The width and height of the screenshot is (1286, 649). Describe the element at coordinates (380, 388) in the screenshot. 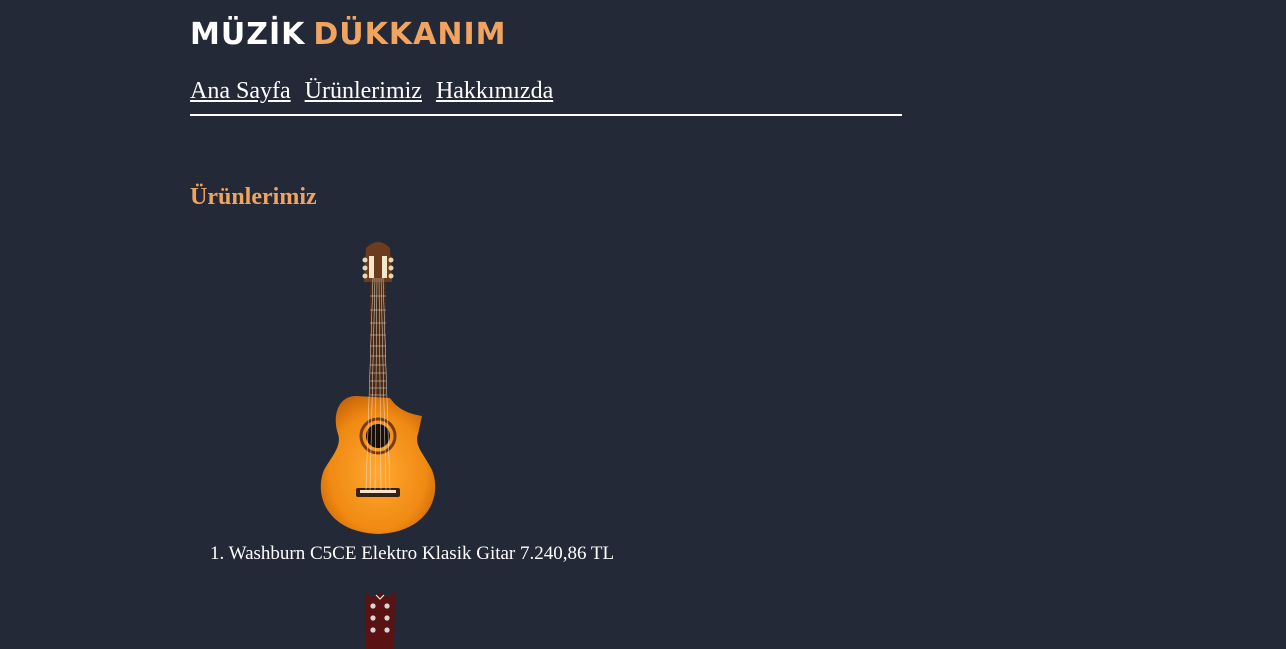

I see `classical-guitar-image` at that location.